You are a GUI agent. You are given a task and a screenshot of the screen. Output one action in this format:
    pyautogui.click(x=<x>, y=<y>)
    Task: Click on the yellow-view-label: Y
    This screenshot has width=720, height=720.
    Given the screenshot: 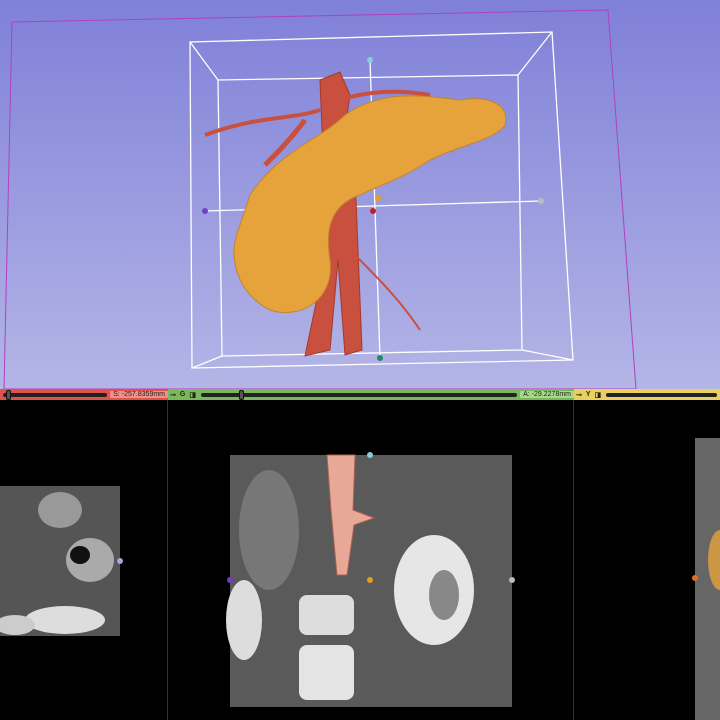 What is the action you would take?
    pyautogui.click(x=588, y=394)
    